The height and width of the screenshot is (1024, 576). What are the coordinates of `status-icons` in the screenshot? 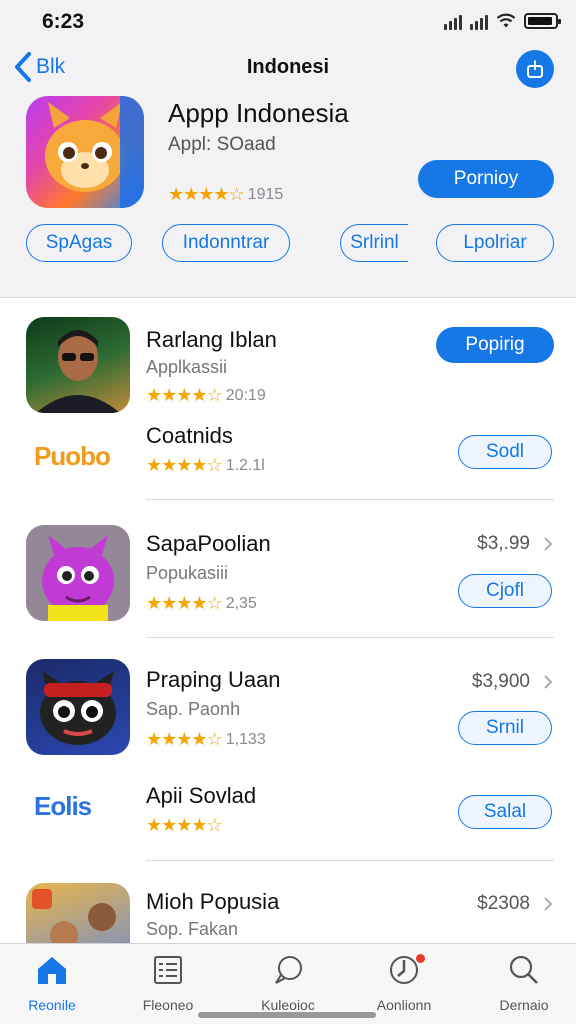 It's located at (502, 21).